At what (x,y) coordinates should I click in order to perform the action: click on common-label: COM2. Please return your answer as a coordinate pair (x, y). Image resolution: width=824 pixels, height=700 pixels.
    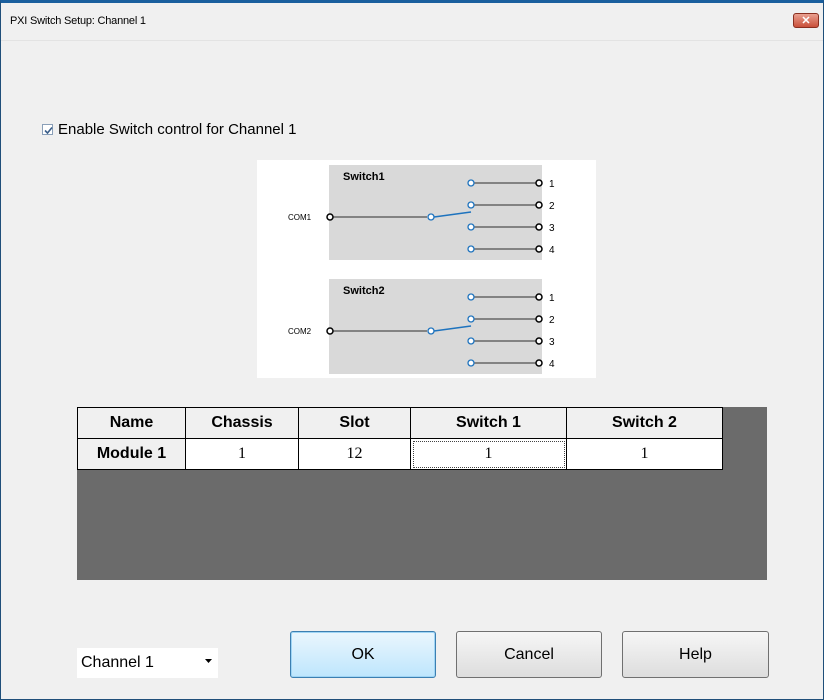
    Looking at the image, I should click on (300, 331).